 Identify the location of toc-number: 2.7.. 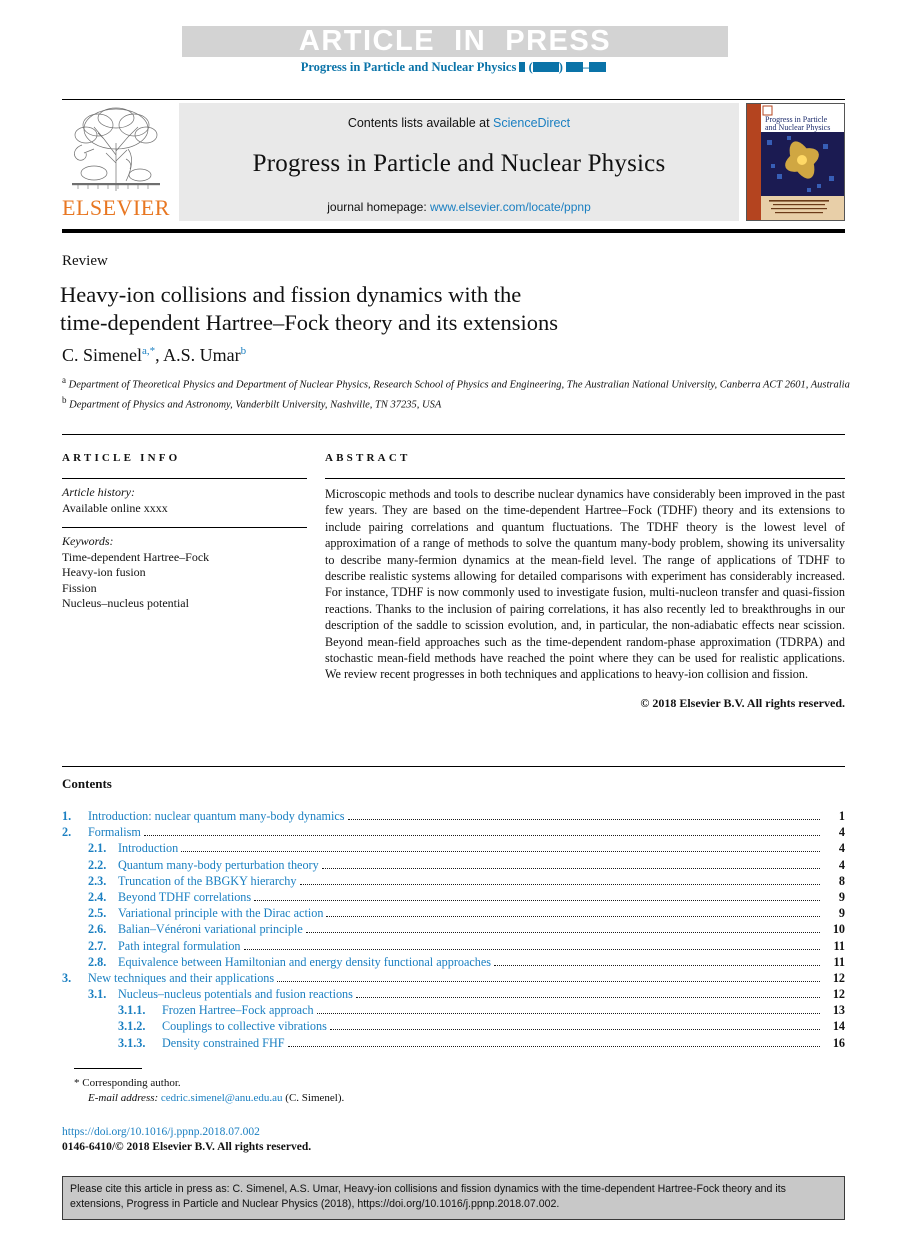
(97, 945).